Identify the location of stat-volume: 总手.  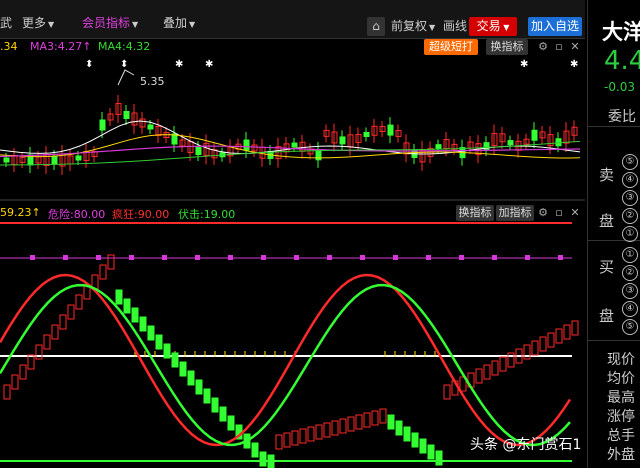
(621, 436).